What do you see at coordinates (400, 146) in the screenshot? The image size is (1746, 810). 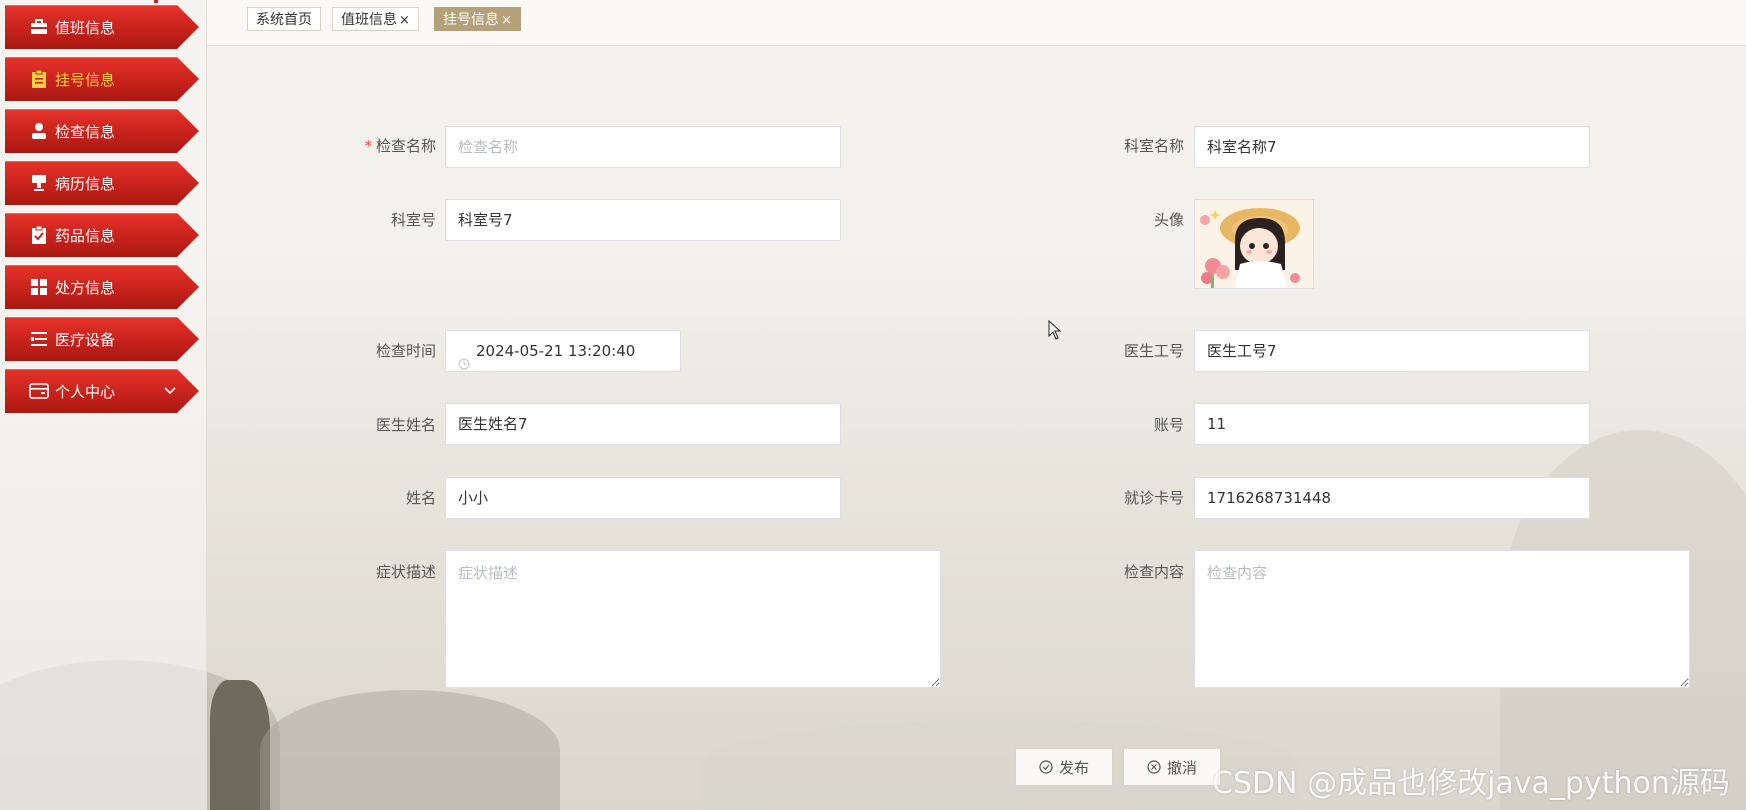 I see `check-name-label: * 检查名称` at bounding box center [400, 146].